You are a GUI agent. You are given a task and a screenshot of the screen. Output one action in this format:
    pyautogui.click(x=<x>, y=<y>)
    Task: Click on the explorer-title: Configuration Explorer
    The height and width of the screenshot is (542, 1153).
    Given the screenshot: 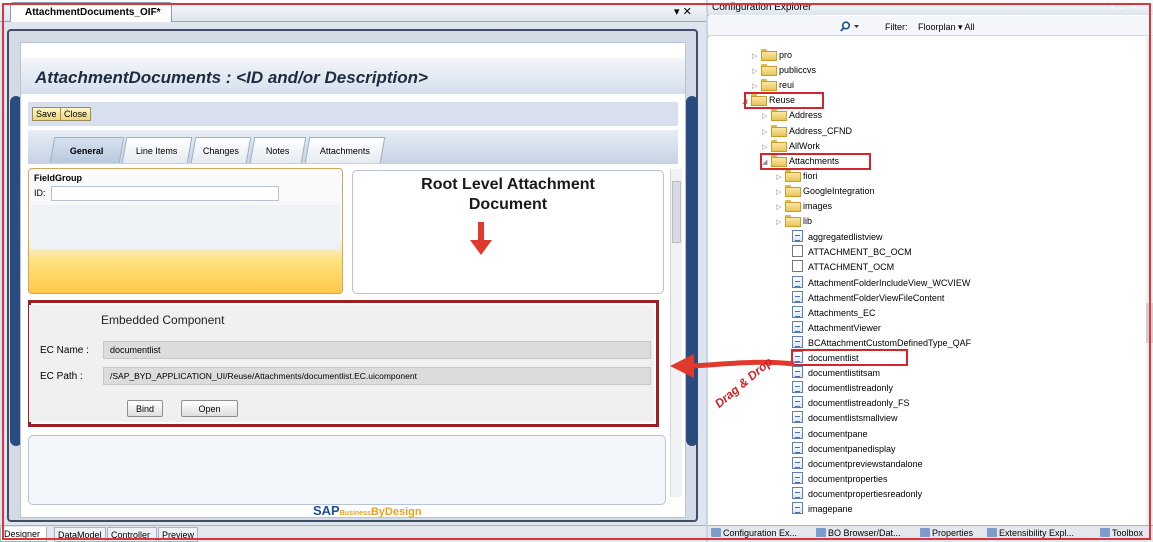 What is the action you would take?
    pyautogui.click(x=930, y=7)
    